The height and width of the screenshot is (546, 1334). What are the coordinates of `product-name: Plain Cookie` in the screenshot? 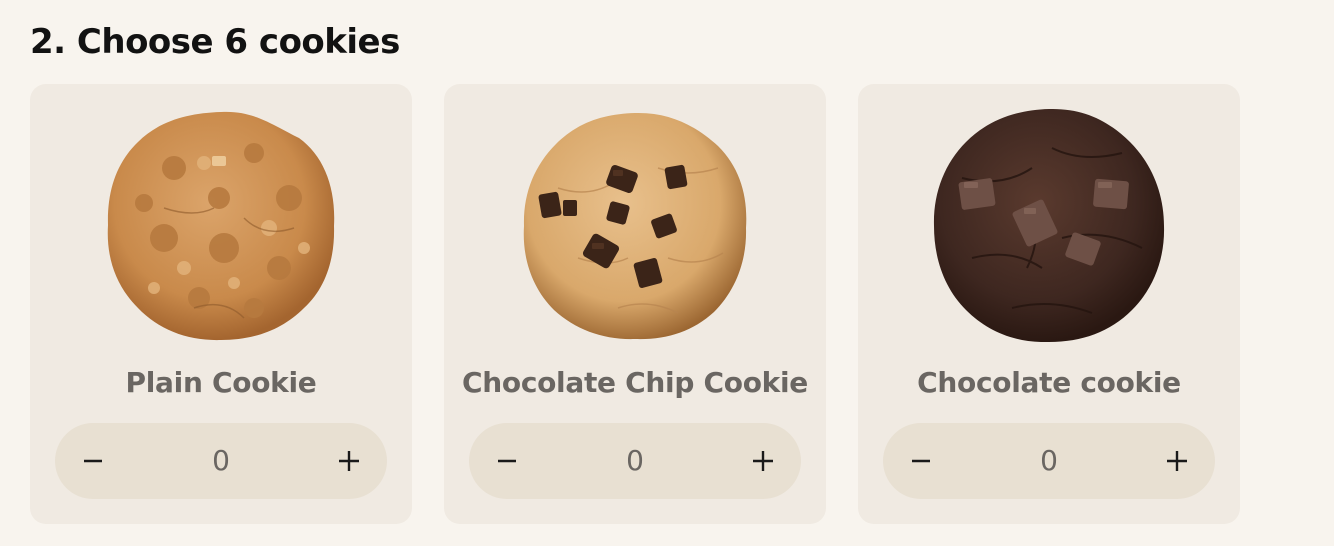 It's located at (221, 382).